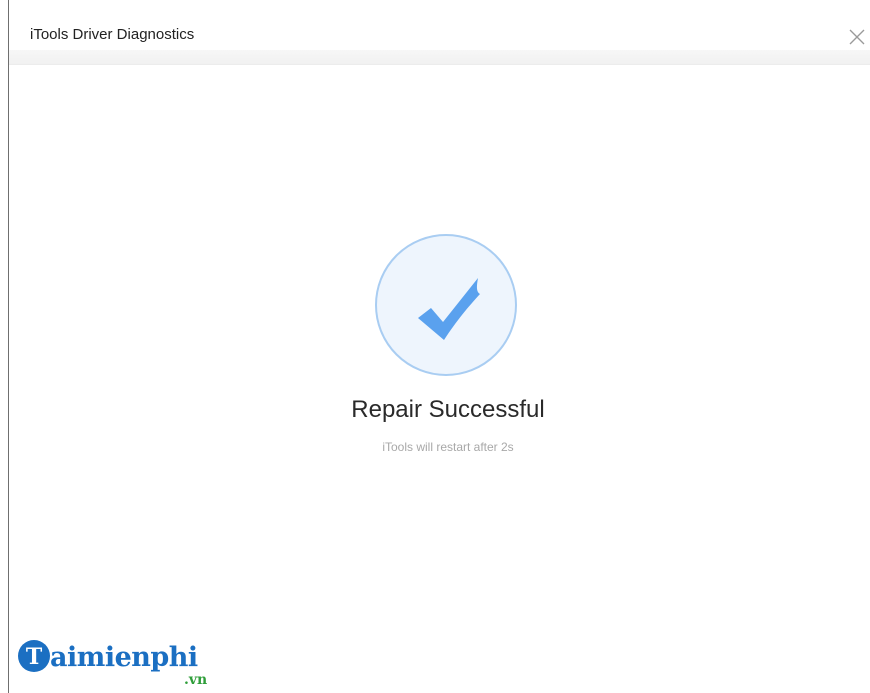 The image size is (870, 693). I want to click on window-left-border, so click(8, 346).